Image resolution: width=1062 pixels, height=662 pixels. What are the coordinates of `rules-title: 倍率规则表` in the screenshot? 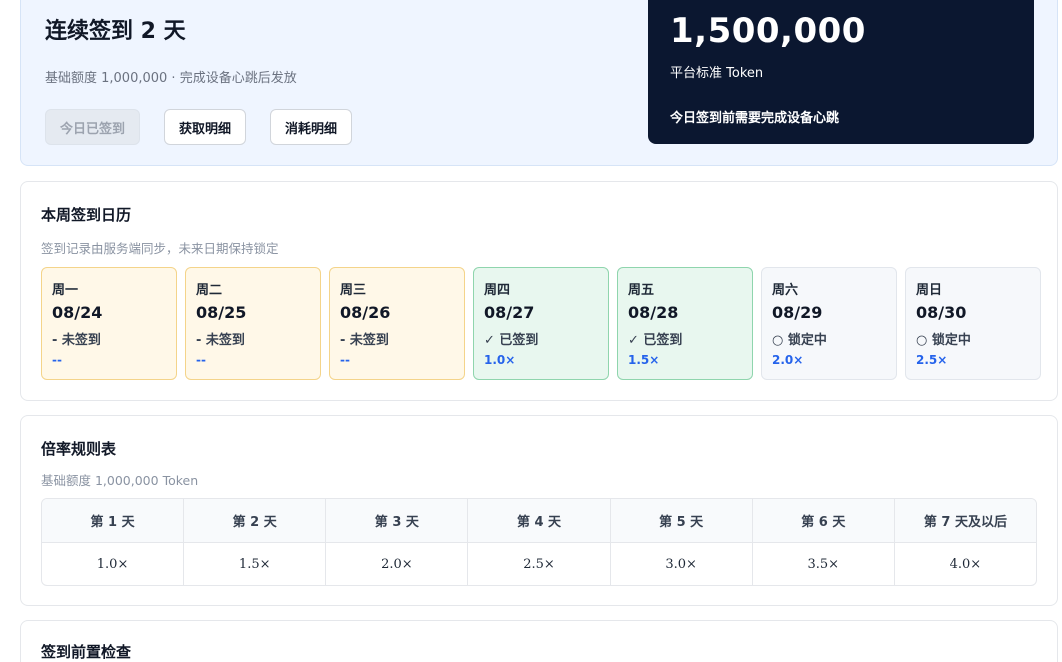 It's located at (79, 449).